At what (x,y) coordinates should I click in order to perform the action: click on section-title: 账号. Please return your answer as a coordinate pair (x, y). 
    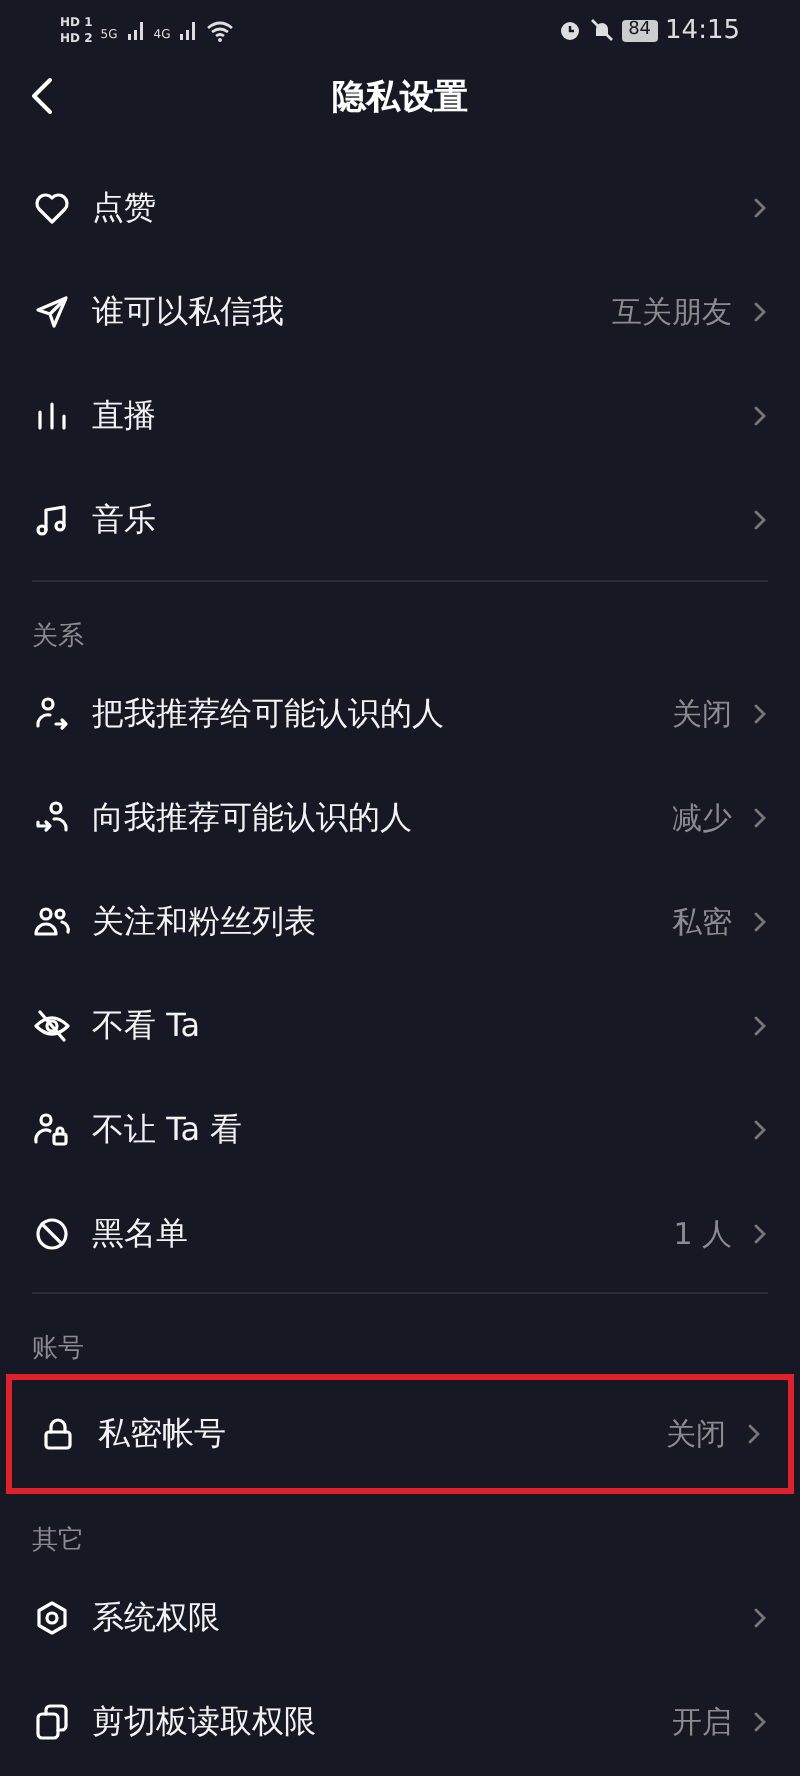
    Looking at the image, I should click on (58, 1350).